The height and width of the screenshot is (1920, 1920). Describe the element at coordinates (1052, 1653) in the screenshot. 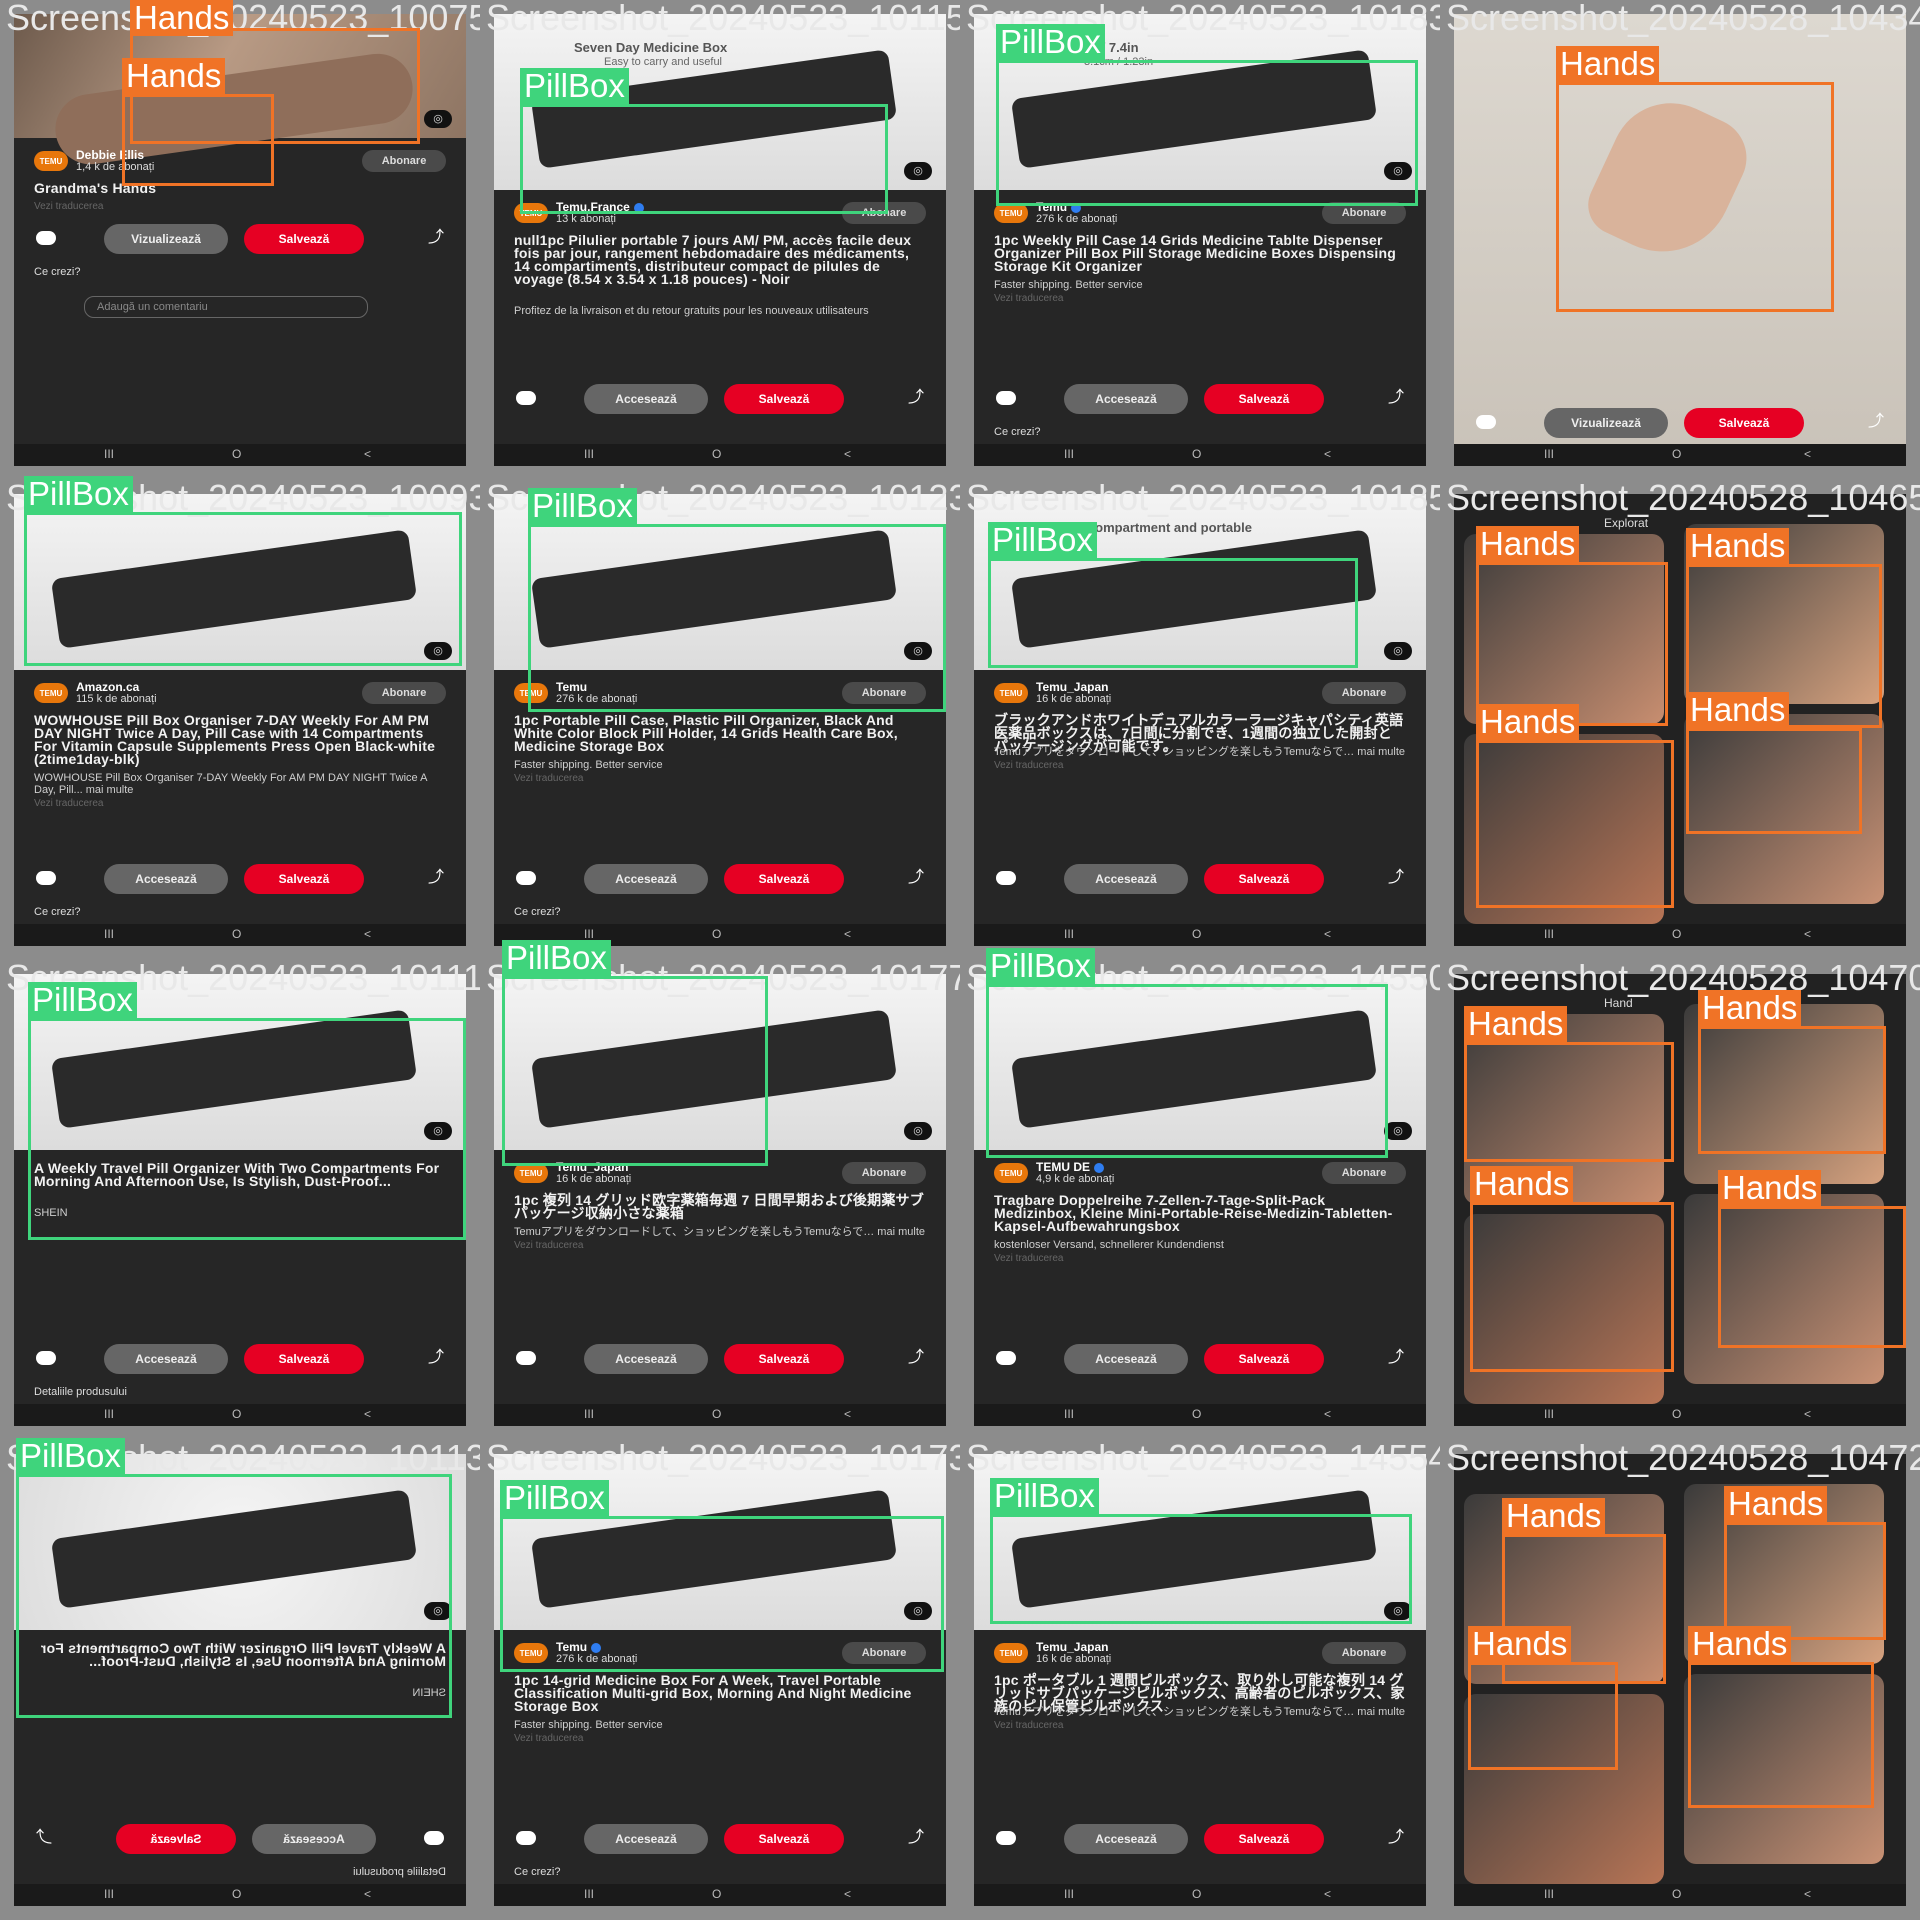

I see `channel: TEMU Temu_Japan 16 k de abonați` at that location.